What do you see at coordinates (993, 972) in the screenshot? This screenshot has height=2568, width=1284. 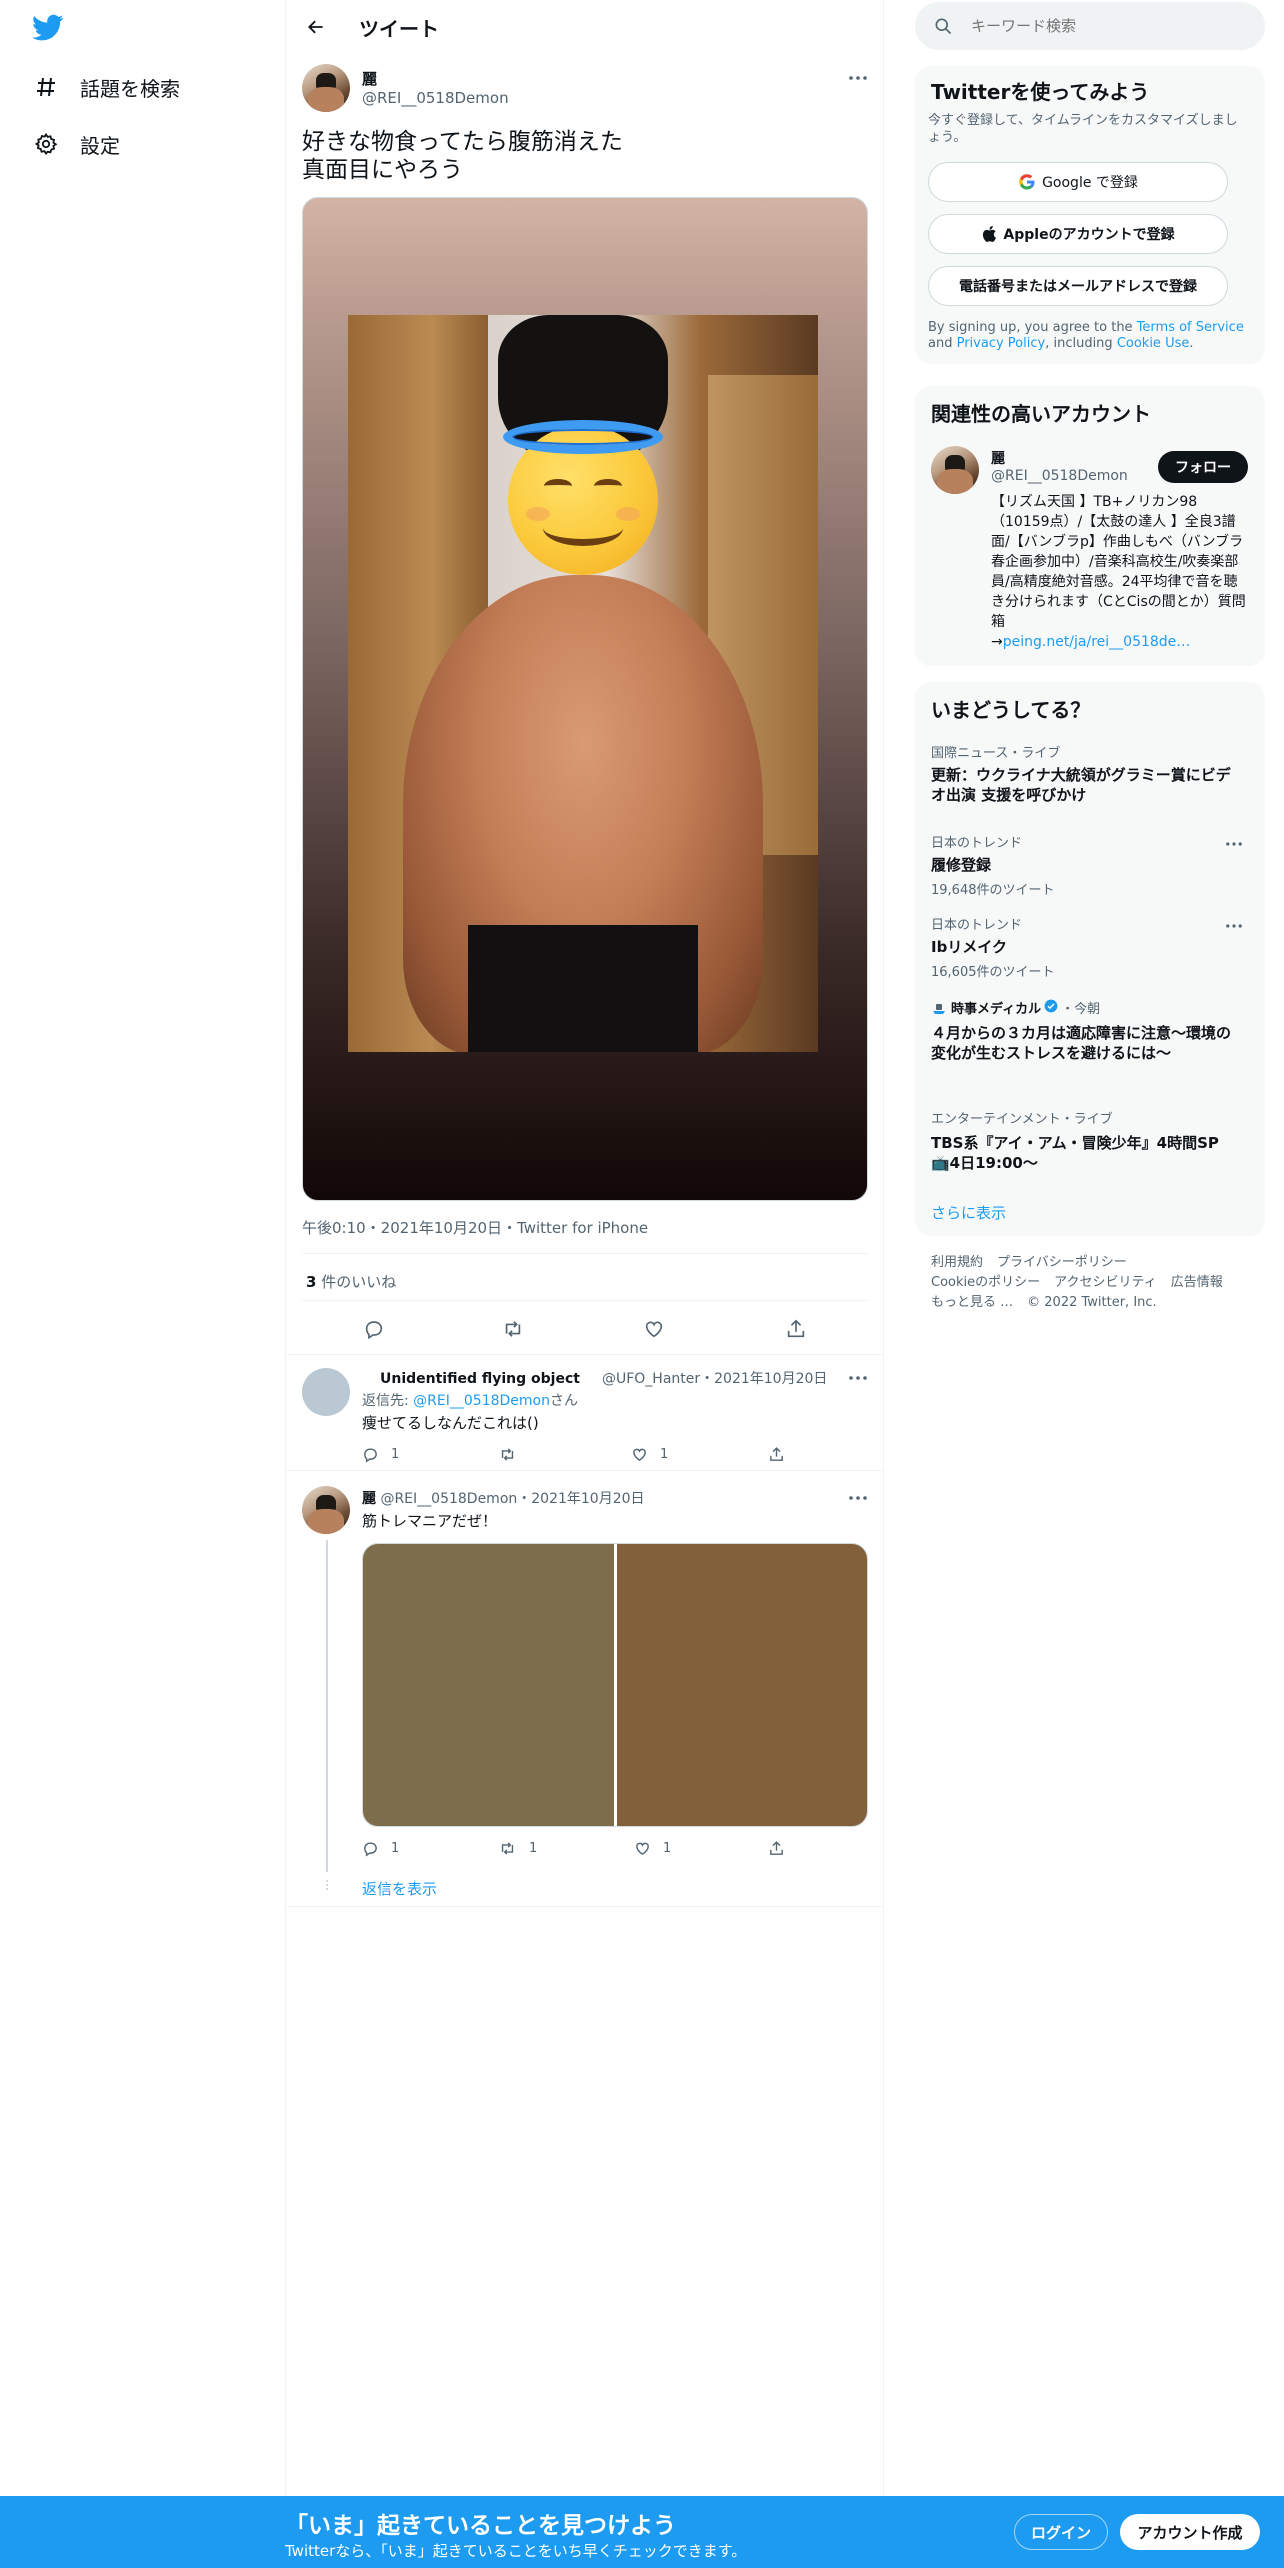 I see `trend-count: 16,605件のツイート` at bounding box center [993, 972].